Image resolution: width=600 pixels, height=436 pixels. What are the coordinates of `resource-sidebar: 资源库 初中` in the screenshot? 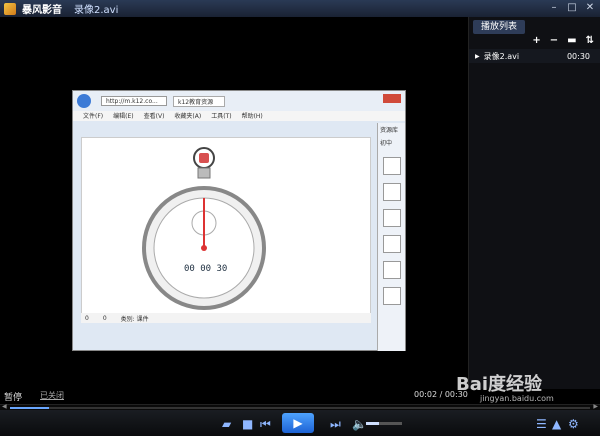 It's located at (391, 237).